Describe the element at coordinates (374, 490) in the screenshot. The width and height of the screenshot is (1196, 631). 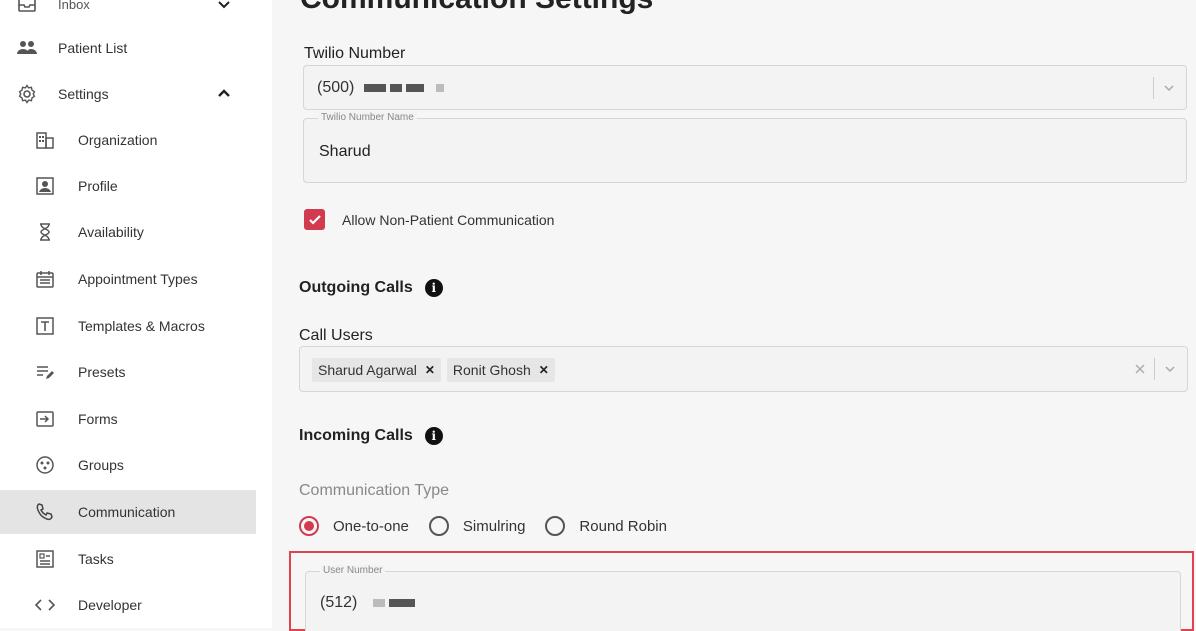
I see `communication-type-label: Communication Type` at that location.